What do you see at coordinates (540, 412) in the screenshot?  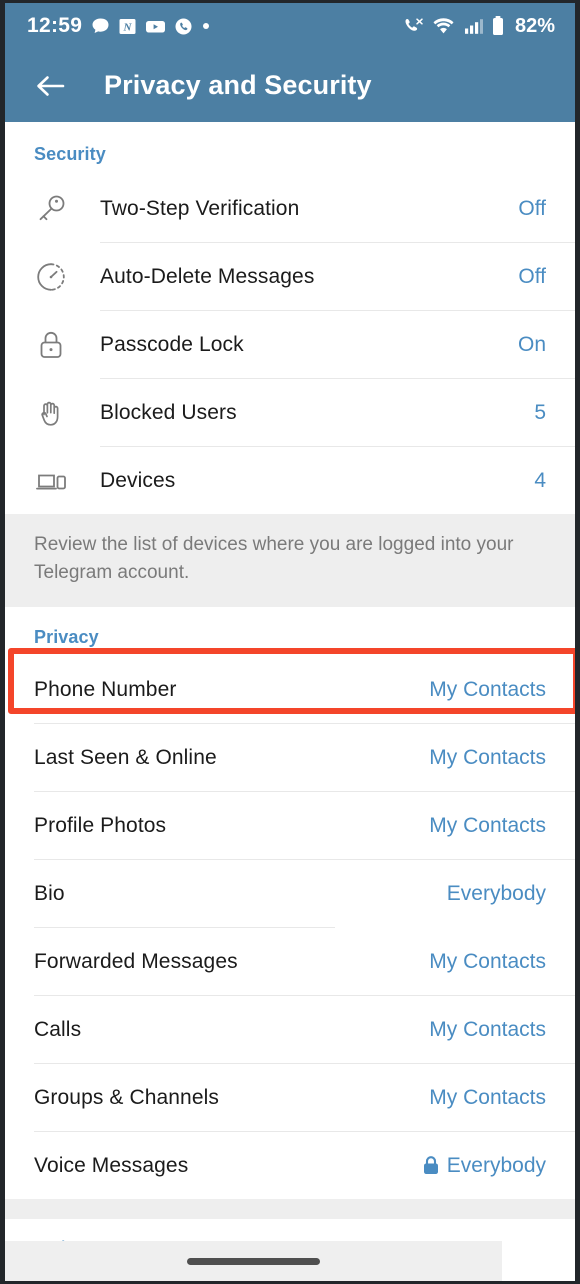 I see `row-value: 5` at bounding box center [540, 412].